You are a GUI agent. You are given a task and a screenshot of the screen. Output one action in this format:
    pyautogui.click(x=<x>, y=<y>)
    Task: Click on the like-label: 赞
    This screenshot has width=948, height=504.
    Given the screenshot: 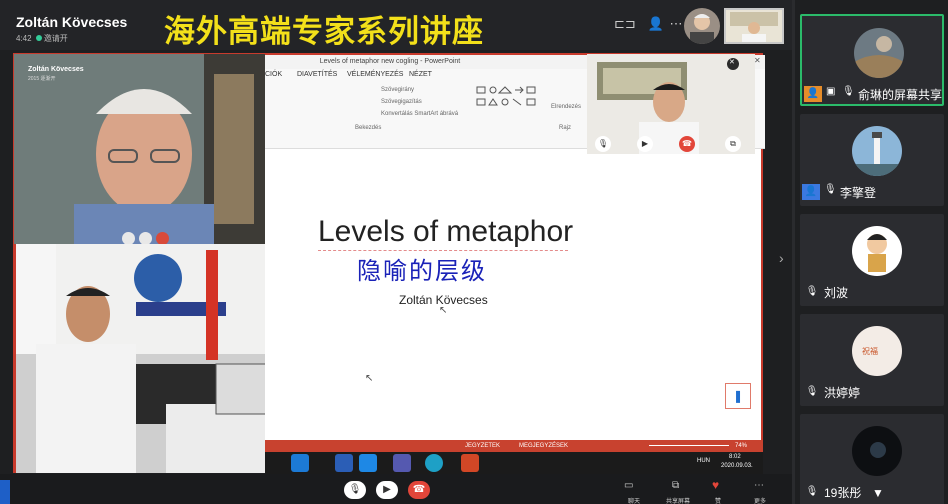 What is the action you would take?
    pyautogui.click(x=718, y=500)
    